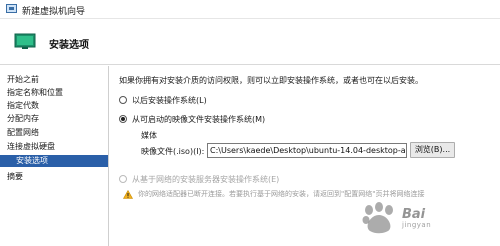  What do you see at coordinates (25, 41) in the screenshot?
I see `install-options-icon` at bounding box center [25, 41].